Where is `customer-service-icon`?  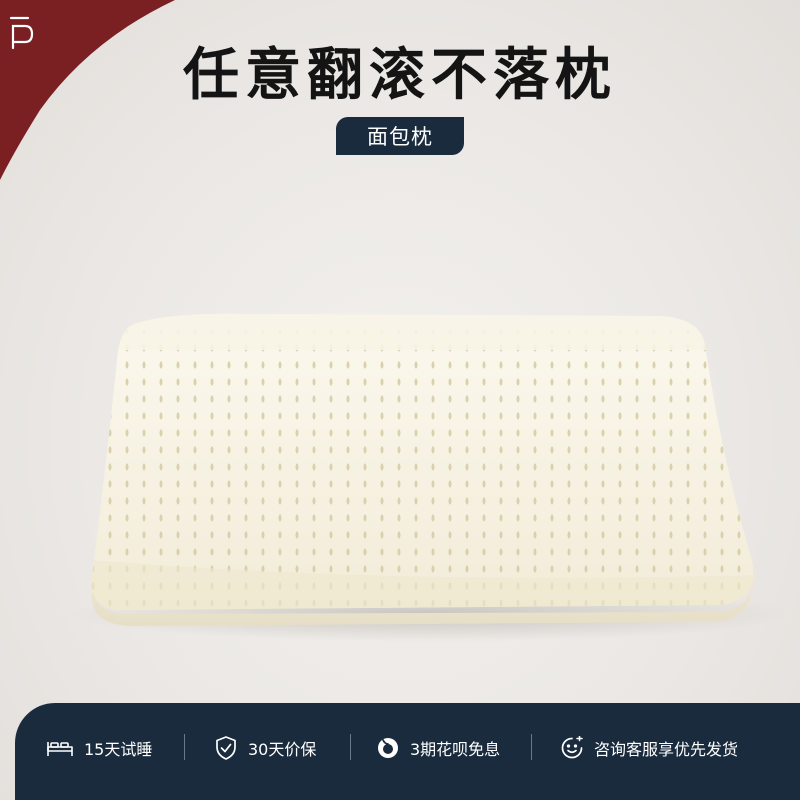 customer-service-icon is located at coordinates (572, 747).